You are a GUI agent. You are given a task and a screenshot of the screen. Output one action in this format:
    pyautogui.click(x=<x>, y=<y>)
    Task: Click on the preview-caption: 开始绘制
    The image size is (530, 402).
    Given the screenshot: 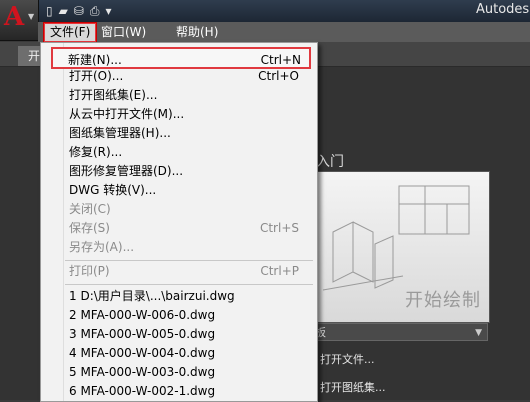 What is the action you would take?
    pyautogui.click(x=443, y=300)
    